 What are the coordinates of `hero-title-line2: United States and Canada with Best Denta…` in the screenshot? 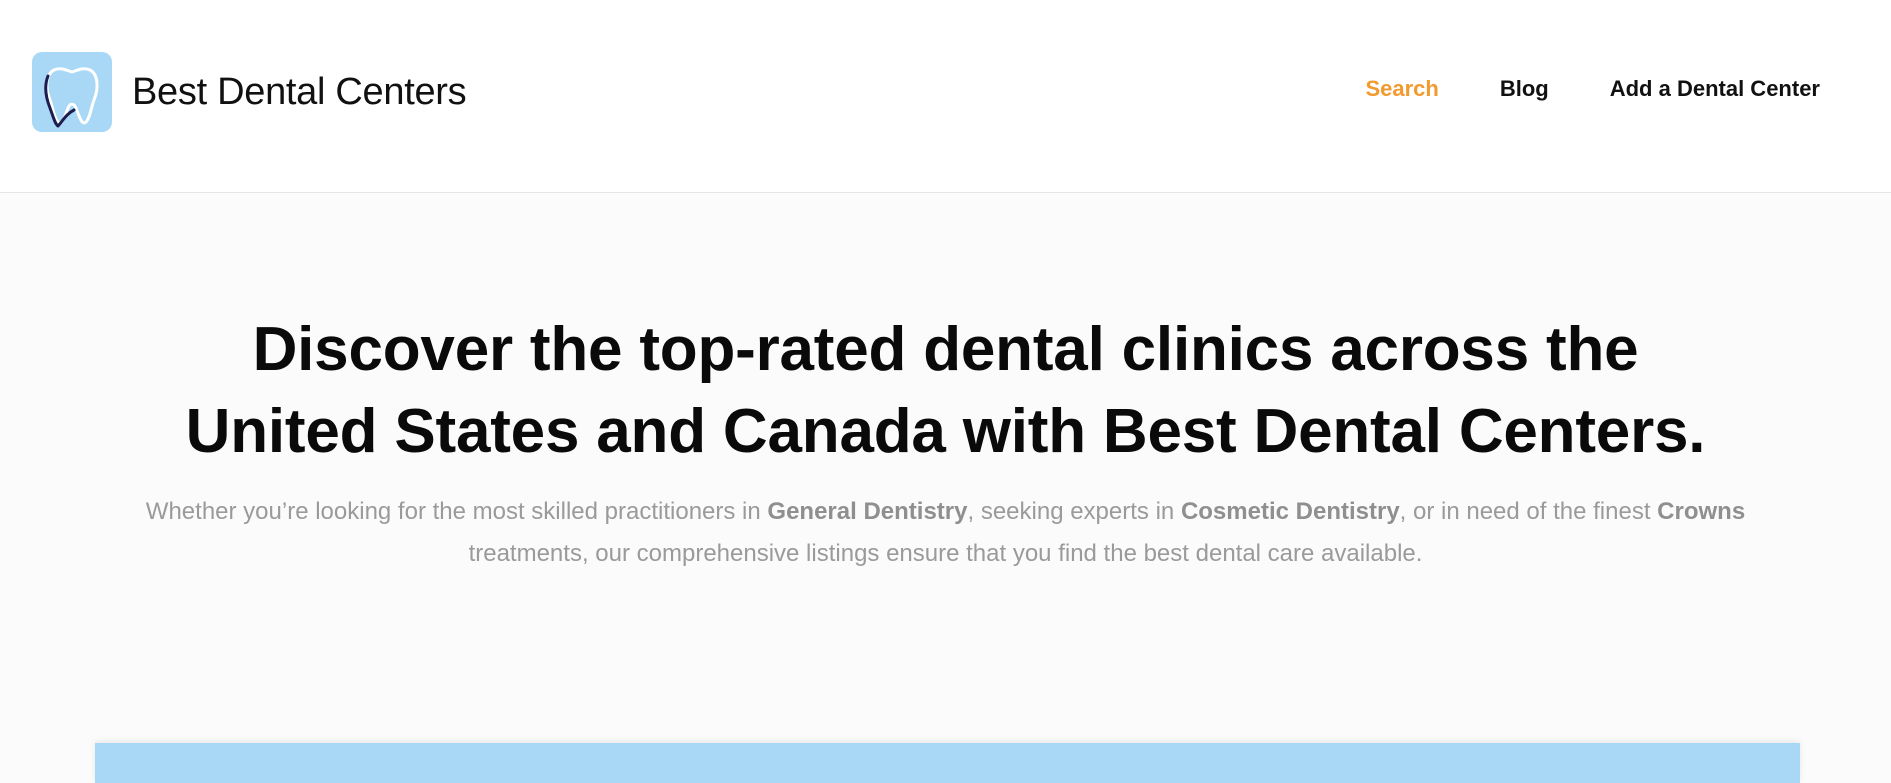 It's located at (945, 431).